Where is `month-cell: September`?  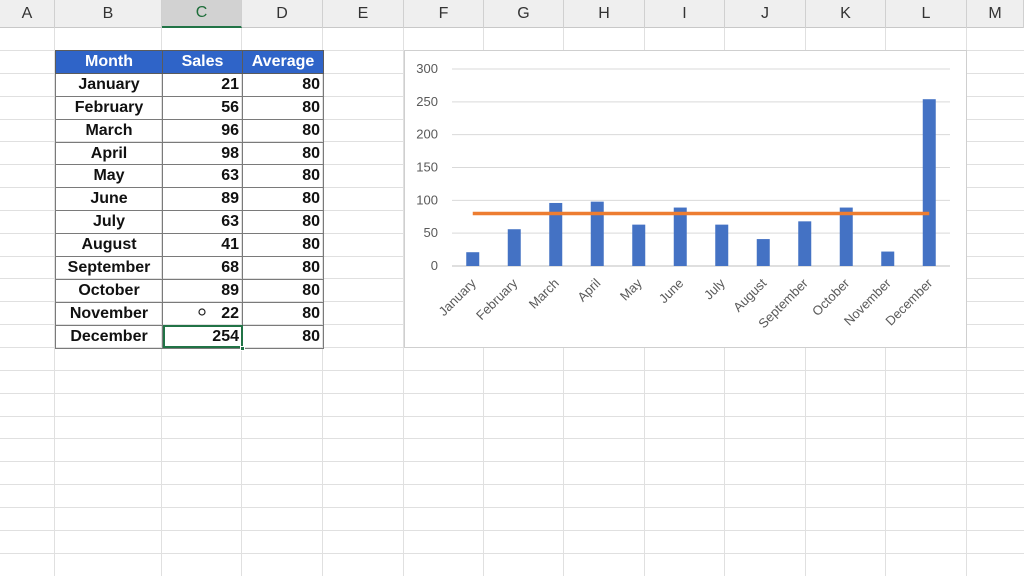 month-cell: September is located at coordinates (109, 268).